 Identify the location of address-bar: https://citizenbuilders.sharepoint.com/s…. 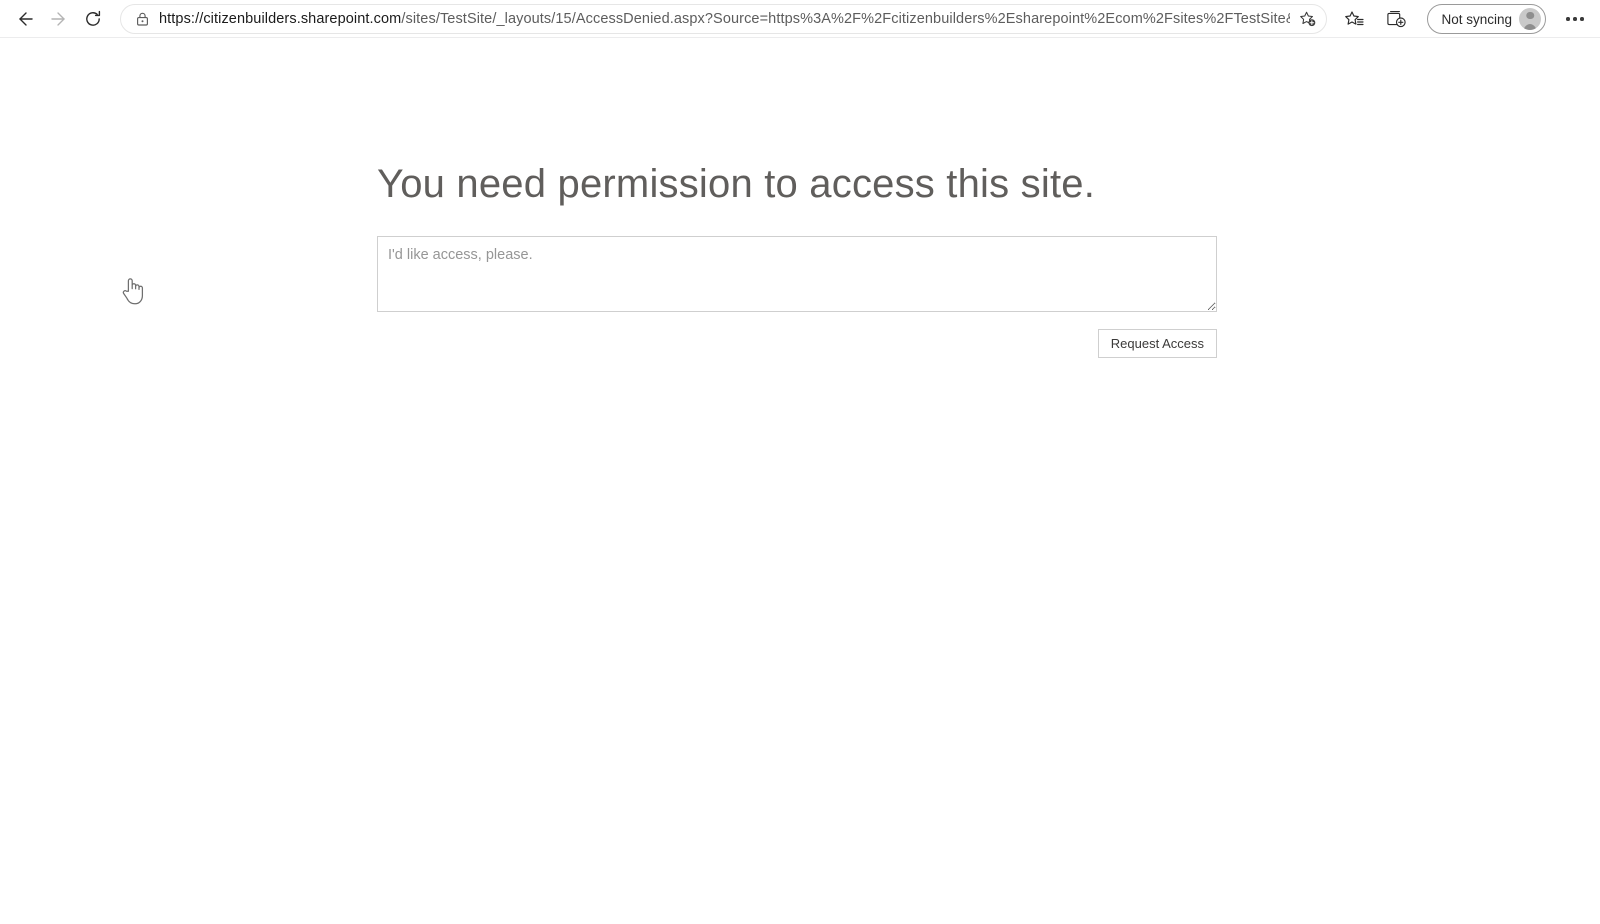
(724, 19).